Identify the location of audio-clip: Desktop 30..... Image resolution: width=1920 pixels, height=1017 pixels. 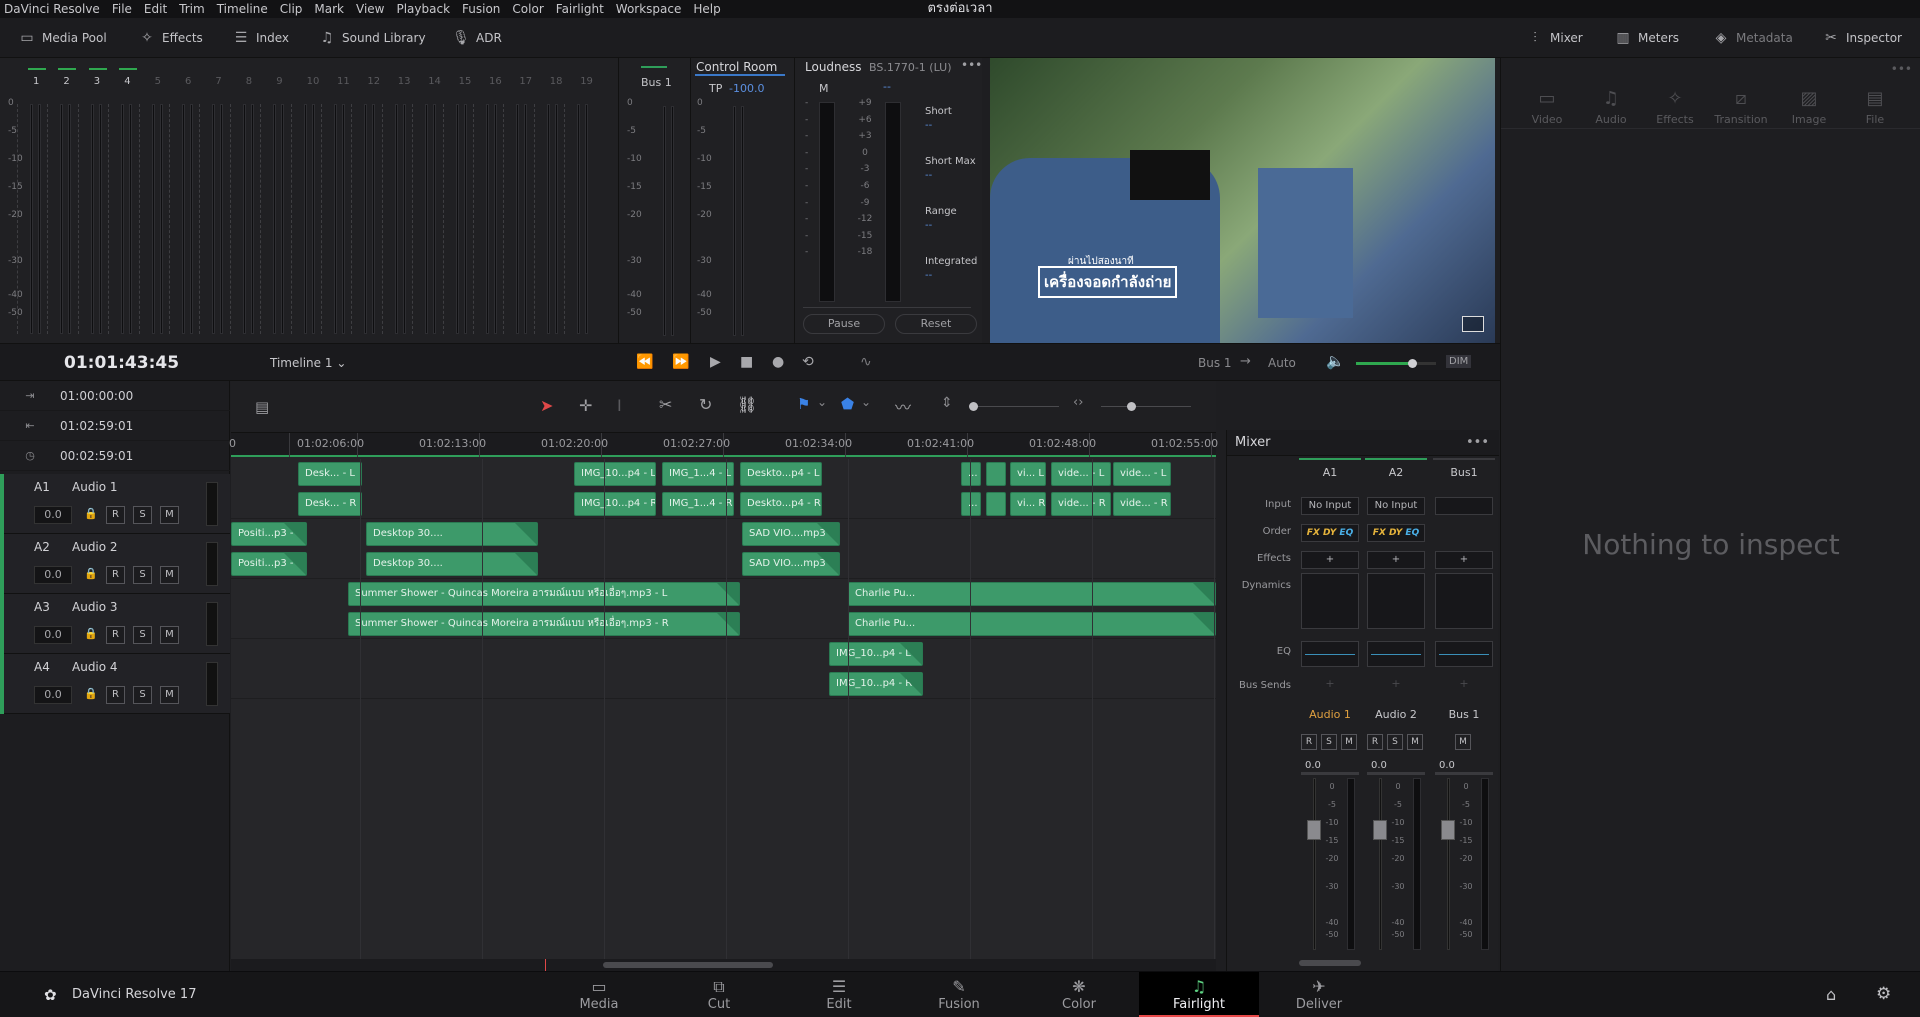
(452, 564).